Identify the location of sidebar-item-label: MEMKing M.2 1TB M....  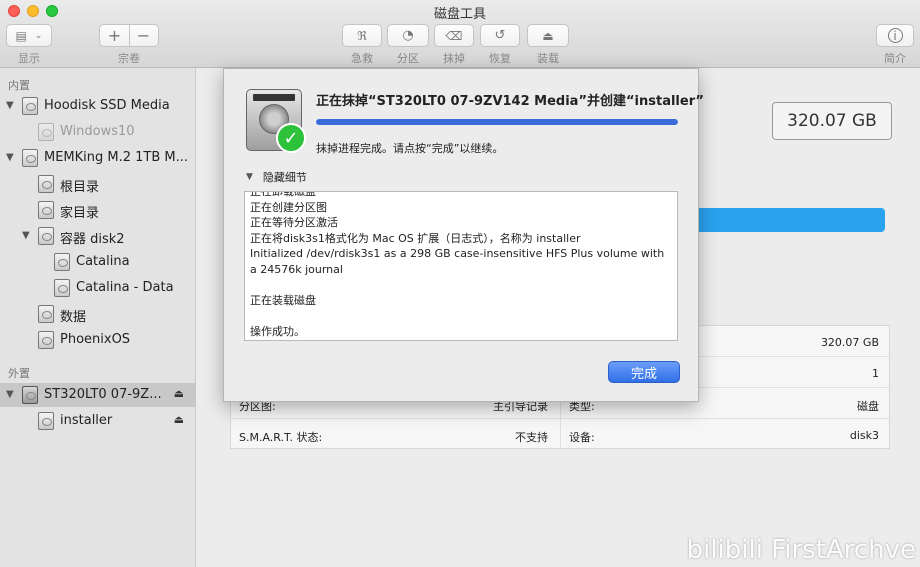
(116, 157).